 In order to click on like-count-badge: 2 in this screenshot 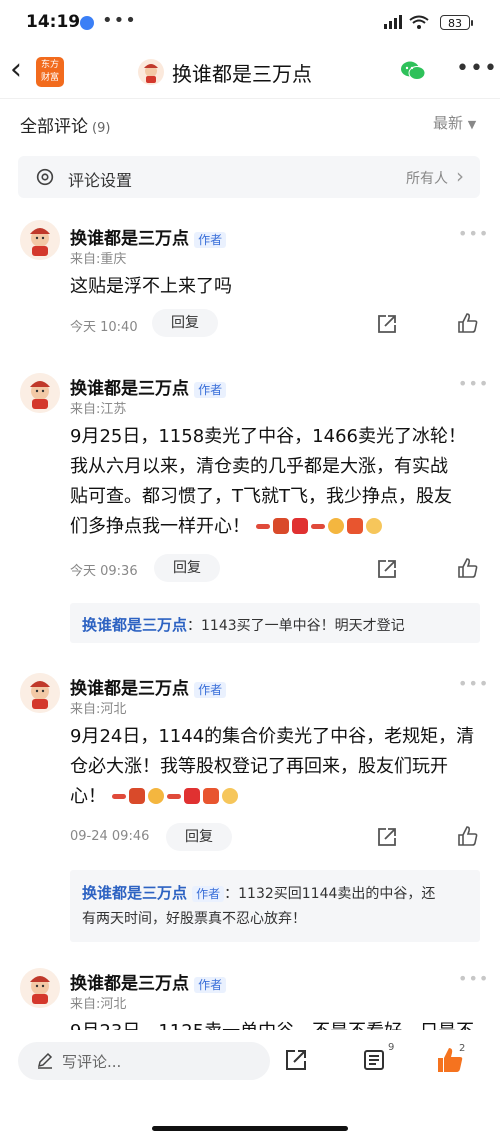, I will do `click(462, 1048)`.